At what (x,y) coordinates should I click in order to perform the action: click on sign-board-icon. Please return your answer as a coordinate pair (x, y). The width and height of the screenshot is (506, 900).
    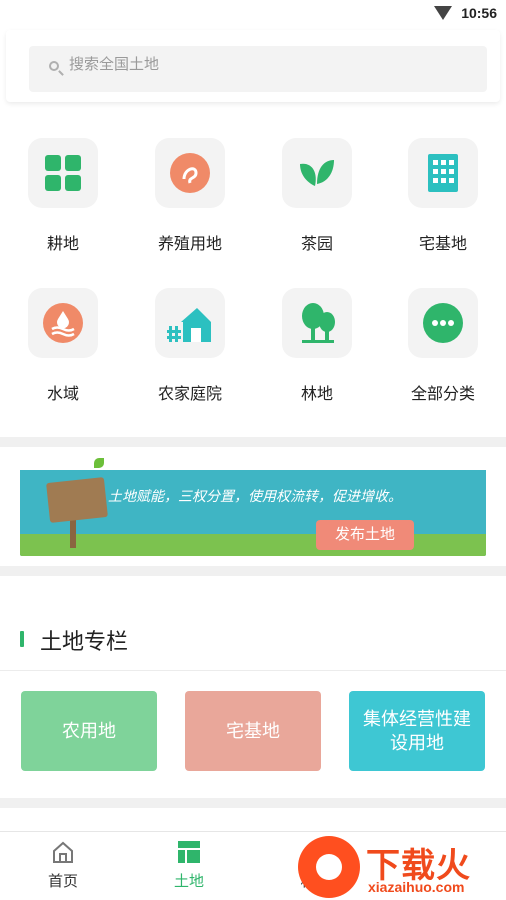
    Looking at the image, I should click on (77, 500).